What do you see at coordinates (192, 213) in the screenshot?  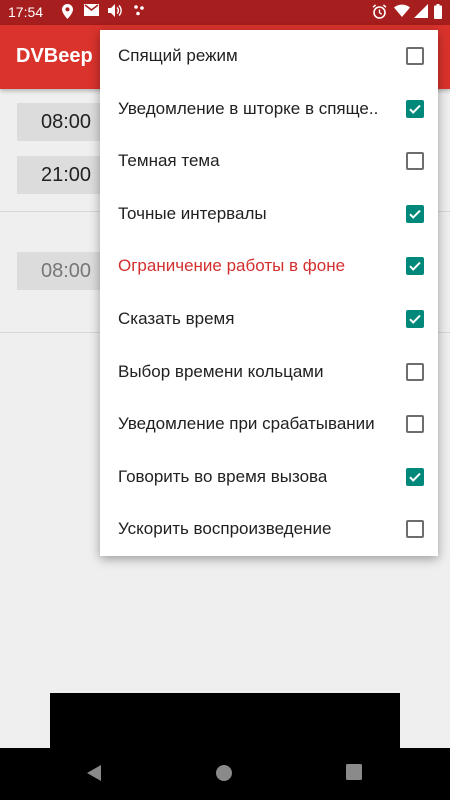 I see `menu-item-label: Точные интервалы` at bounding box center [192, 213].